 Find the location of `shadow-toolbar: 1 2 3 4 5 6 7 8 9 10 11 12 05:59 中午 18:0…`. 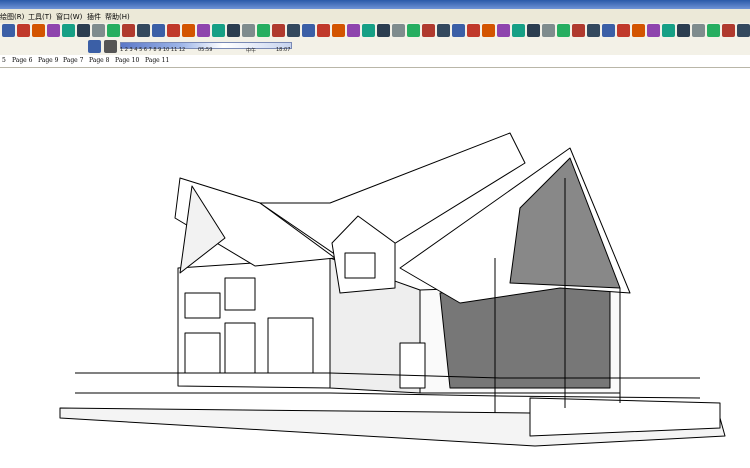

shadow-toolbar: 1 2 3 4 5 6 7 8 9 10 11 12 05:59 中午 18:0… is located at coordinates (375, 47).